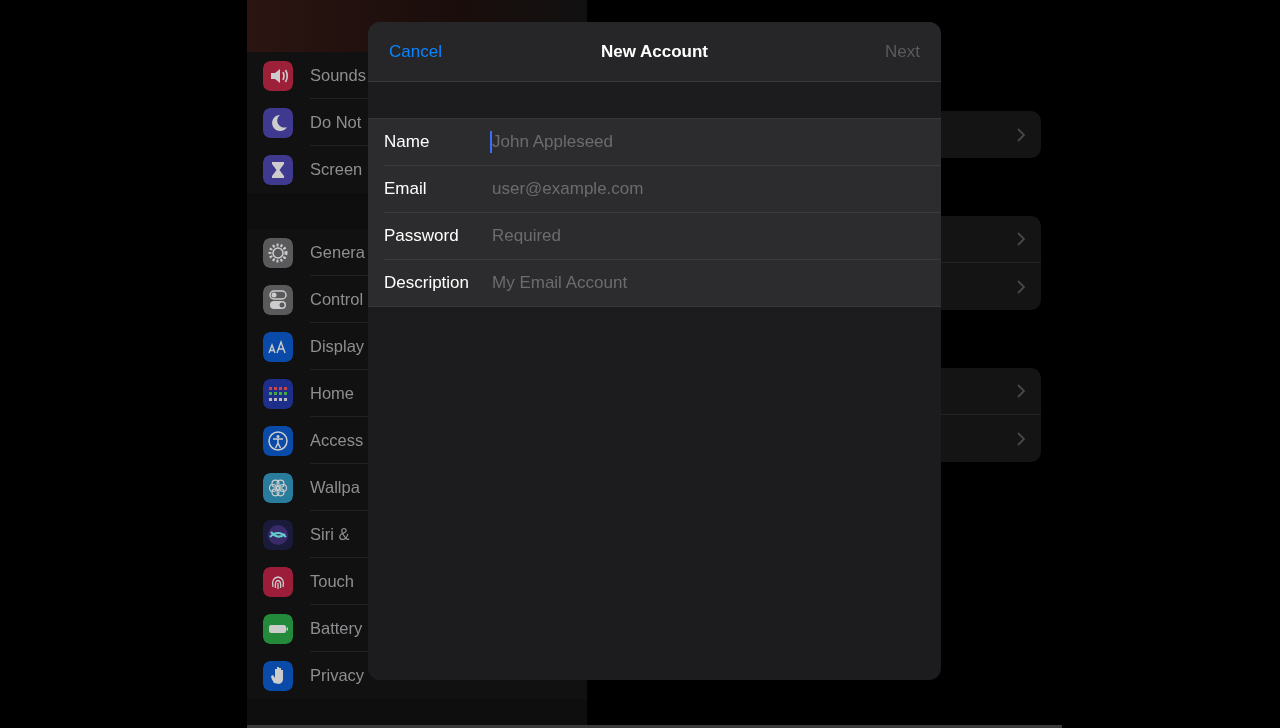 The image size is (1280, 728). What do you see at coordinates (641, 283) in the screenshot?
I see `input-field: My Email Account` at bounding box center [641, 283].